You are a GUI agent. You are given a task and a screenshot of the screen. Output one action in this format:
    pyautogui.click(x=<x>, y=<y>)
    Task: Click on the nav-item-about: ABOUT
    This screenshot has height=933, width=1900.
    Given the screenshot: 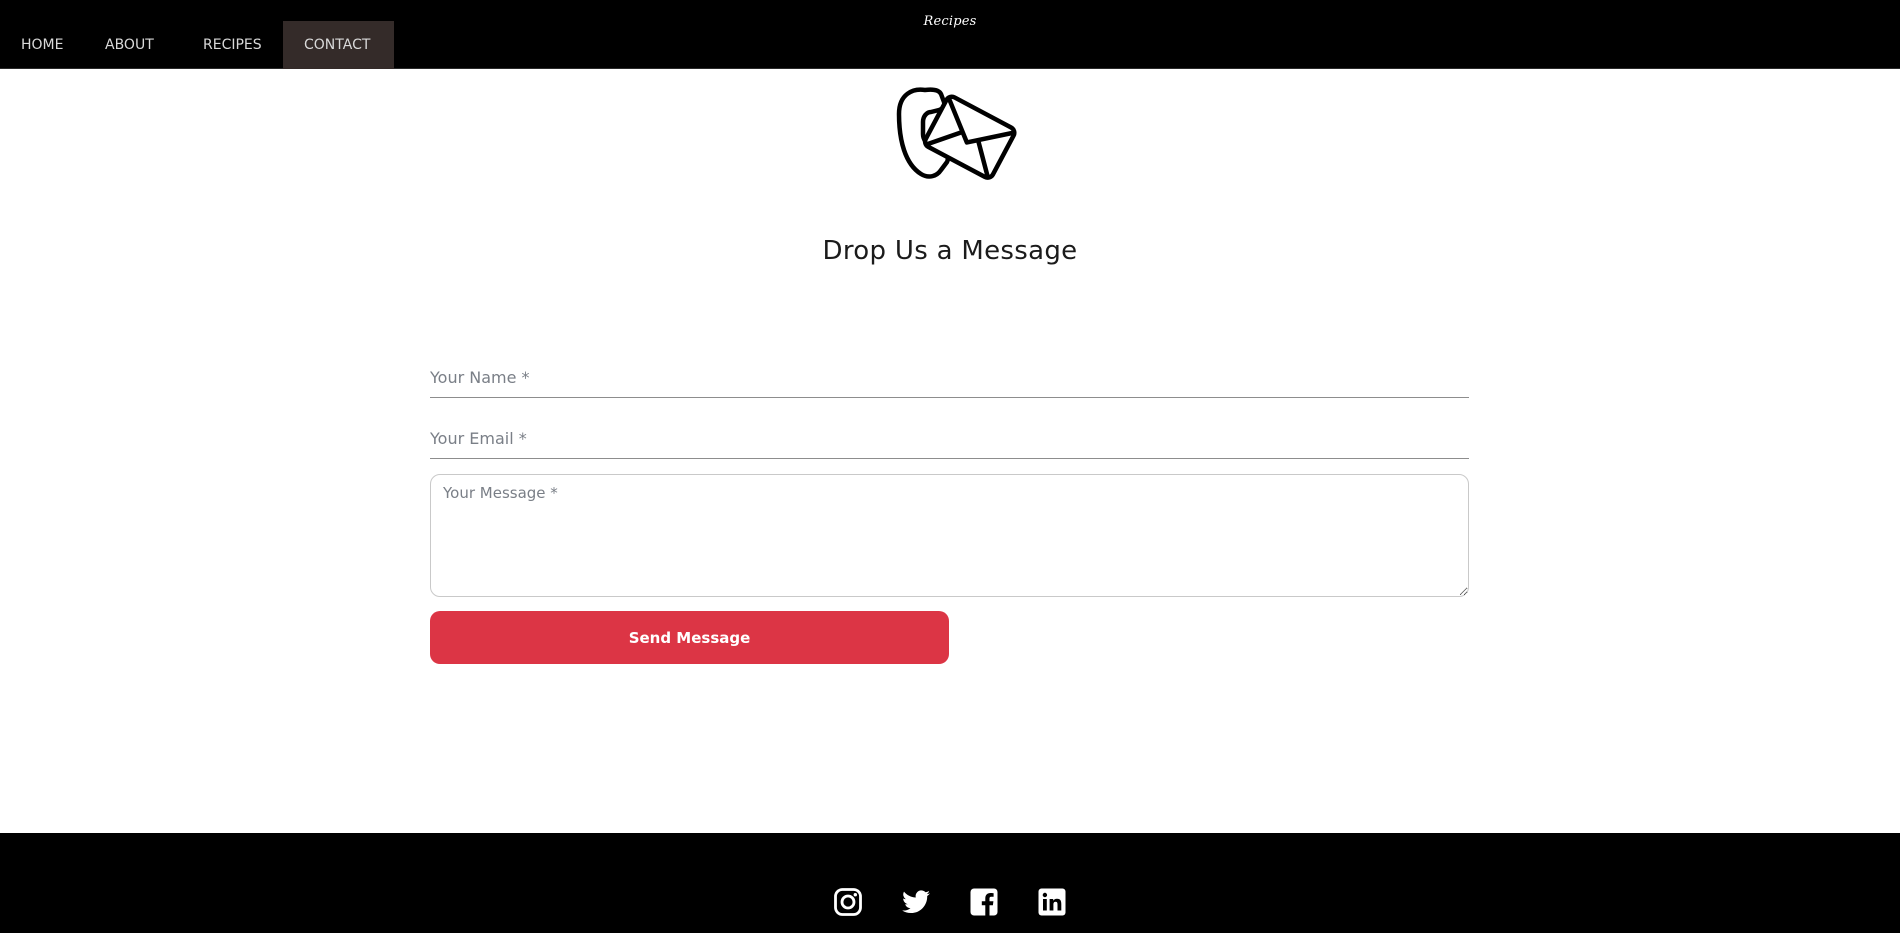 What is the action you would take?
    pyautogui.click(x=133, y=45)
    